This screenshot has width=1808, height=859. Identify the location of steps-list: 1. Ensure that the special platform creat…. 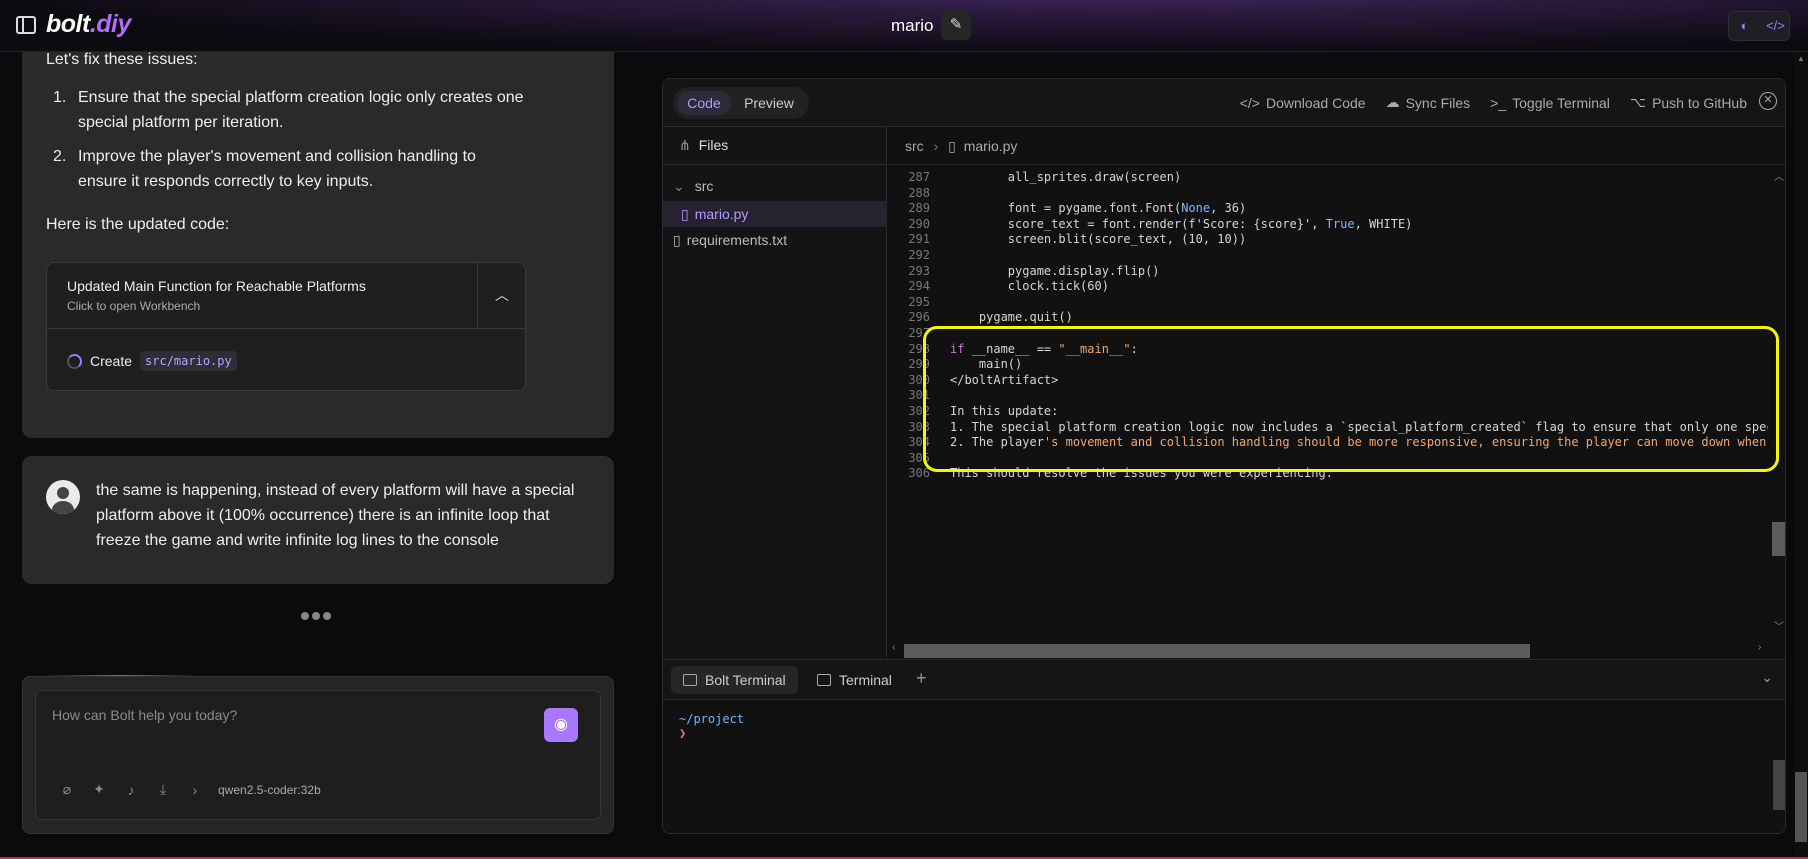
(286, 144).